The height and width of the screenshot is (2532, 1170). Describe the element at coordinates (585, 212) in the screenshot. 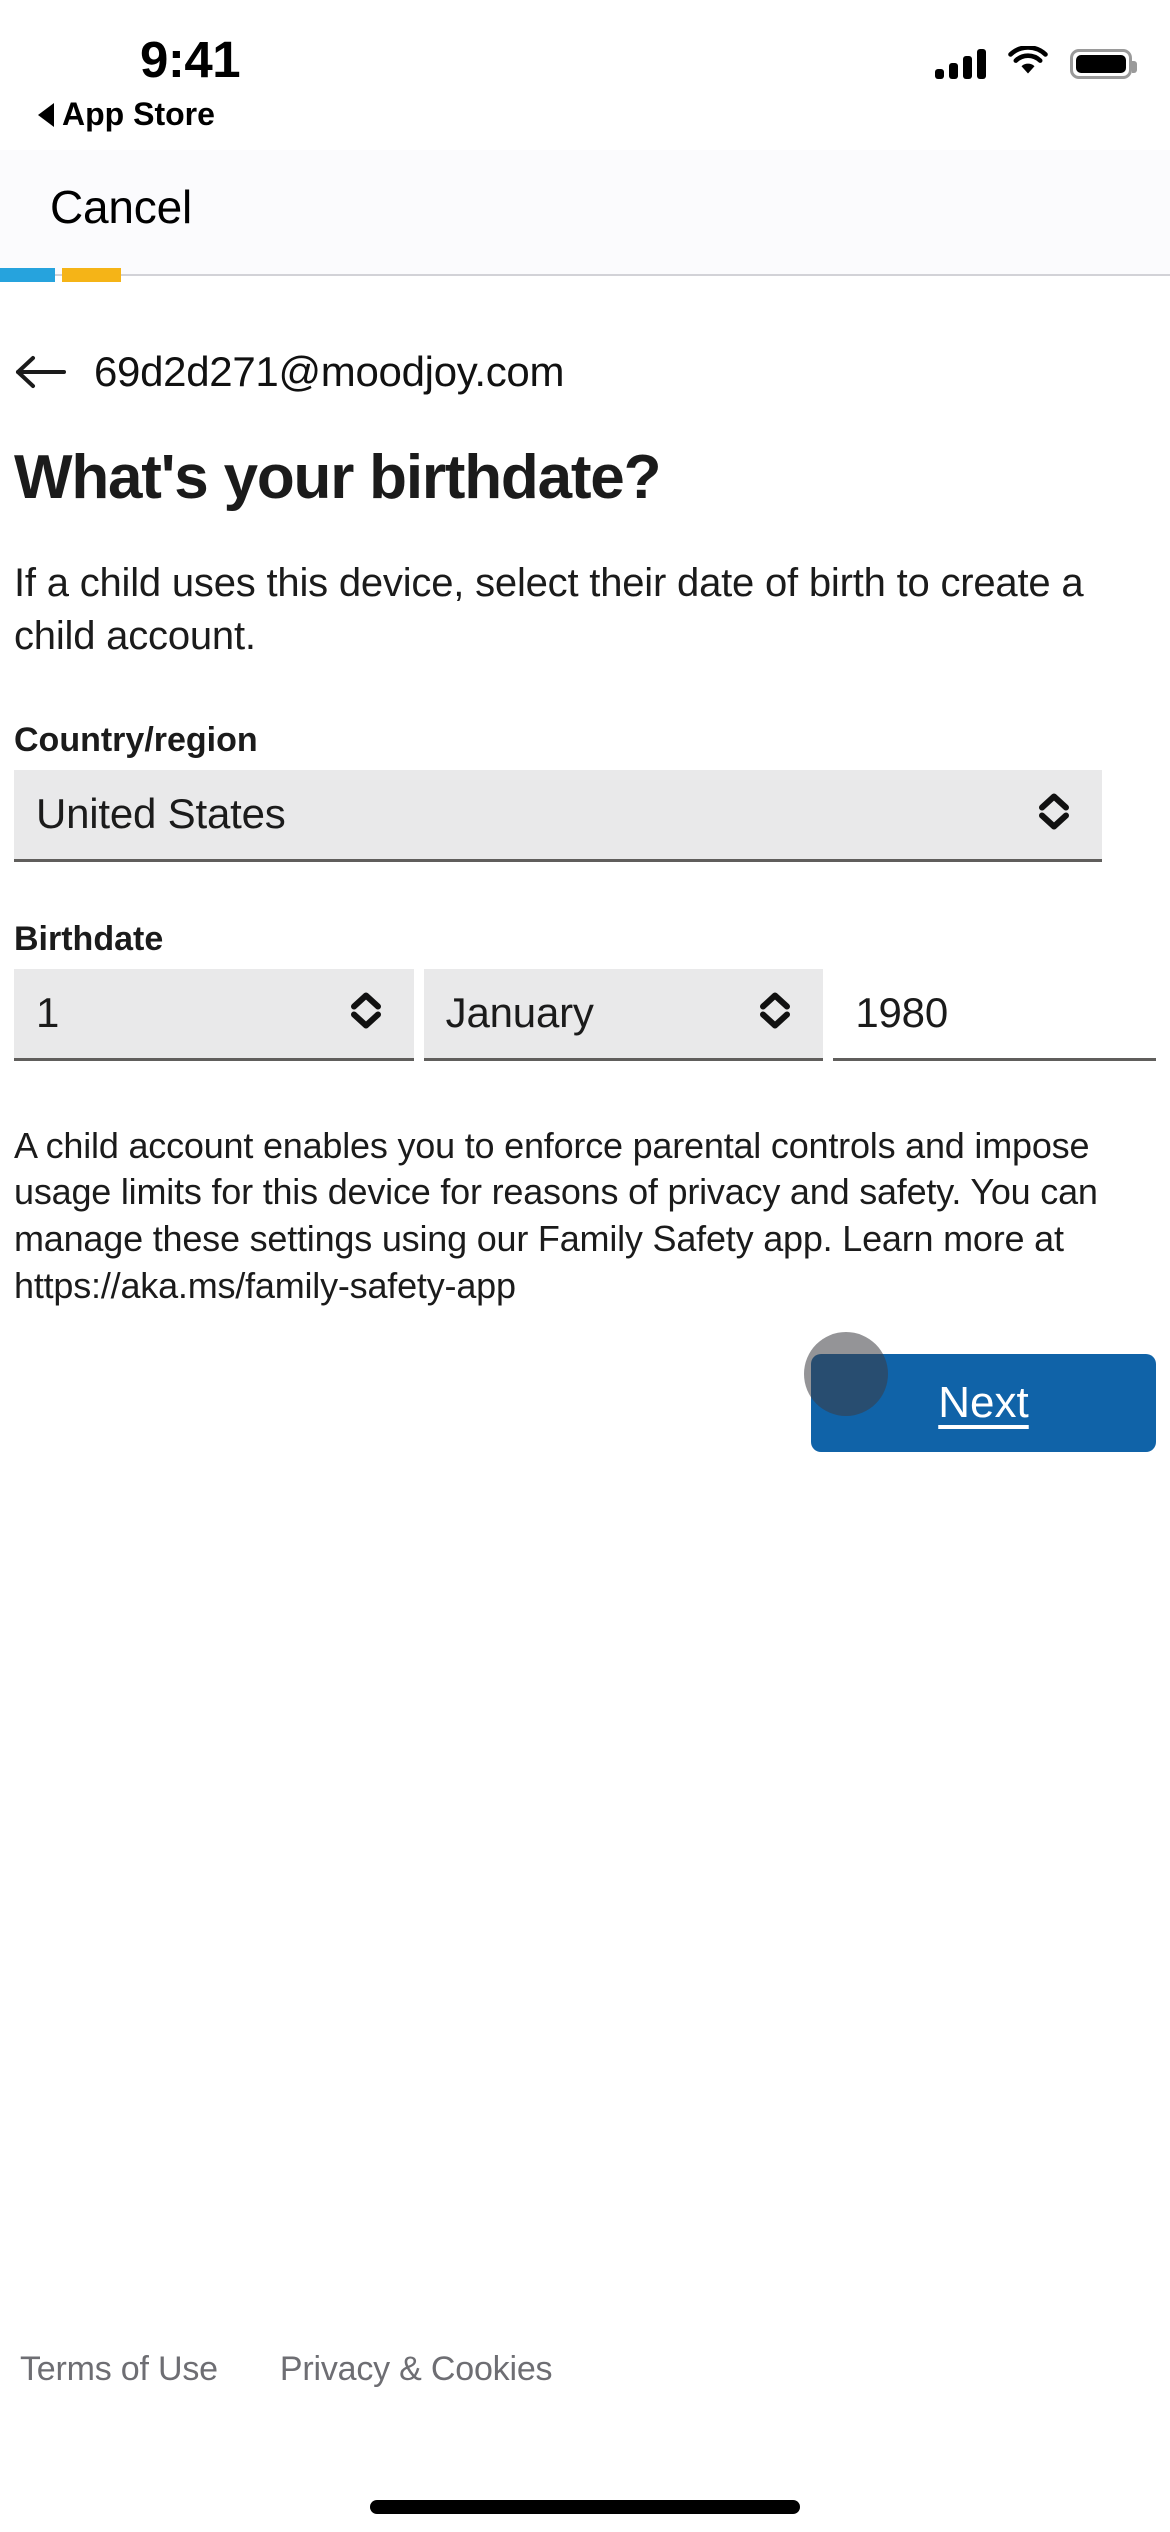

I see `nav-bar: Cancel` at that location.